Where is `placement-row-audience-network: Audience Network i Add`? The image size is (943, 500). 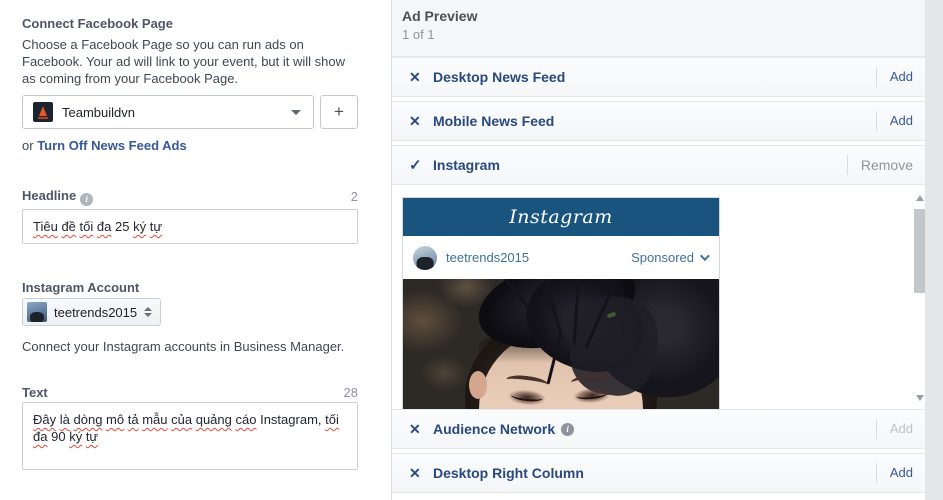
placement-row-audience-network: Audience Network i Add is located at coordinates (658, 429).